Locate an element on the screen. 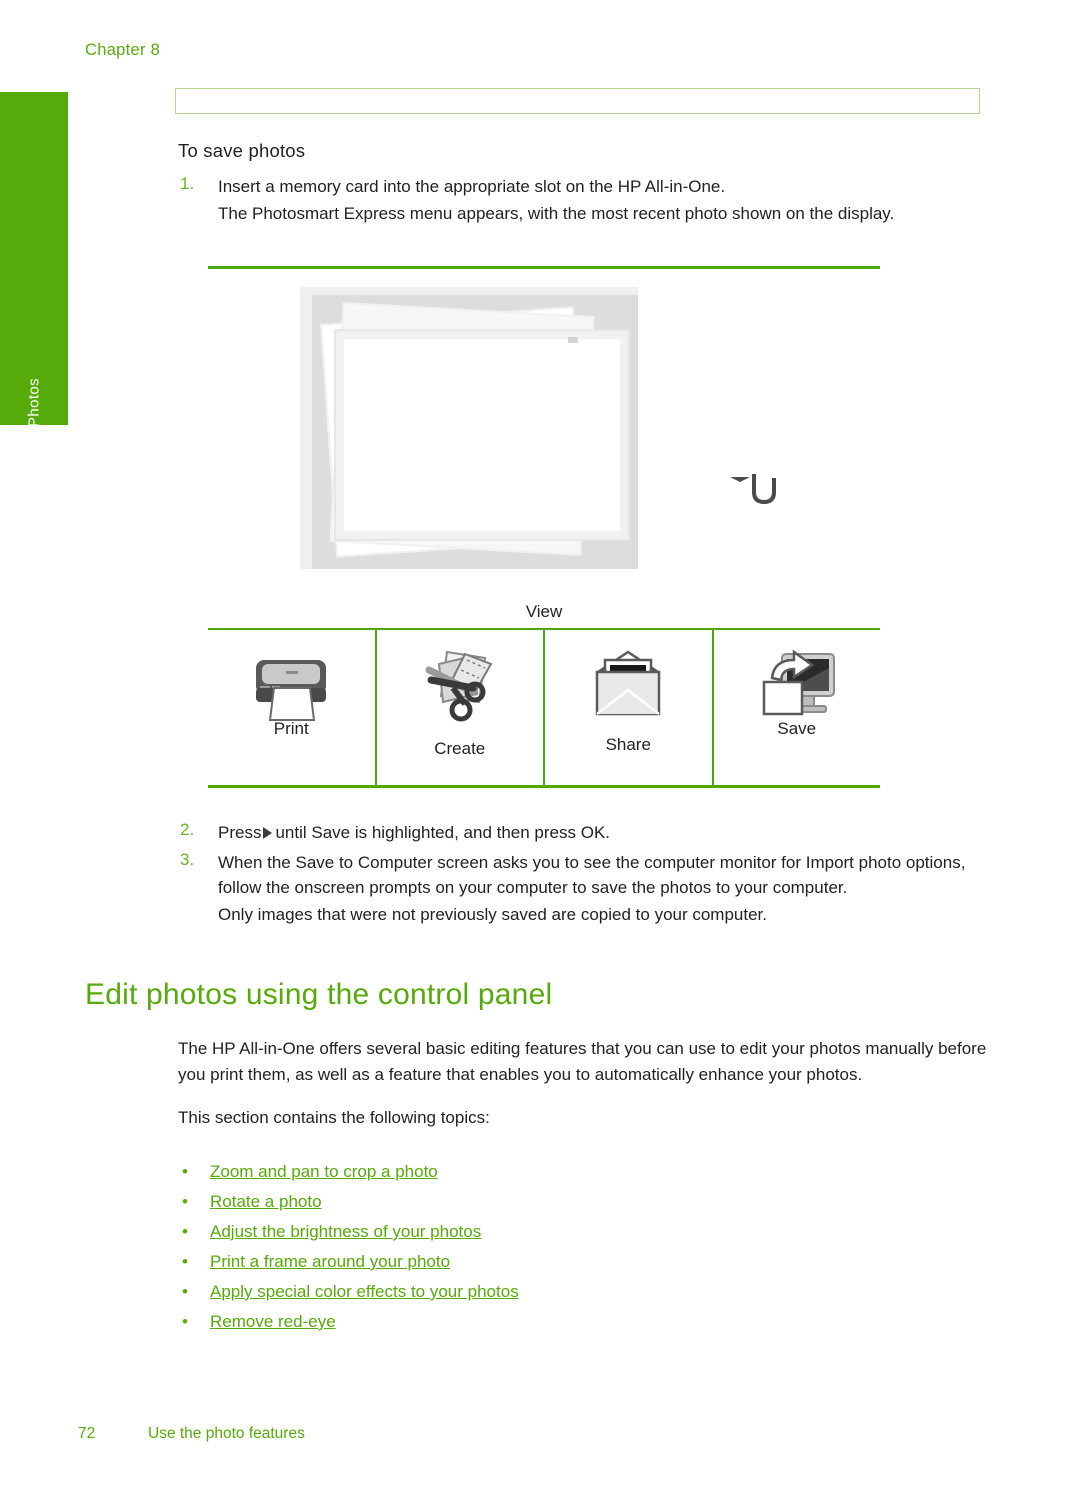 The width and height of the screenshot is (1080, 1495). step-number: 3. is located at coordinates (187, 859).